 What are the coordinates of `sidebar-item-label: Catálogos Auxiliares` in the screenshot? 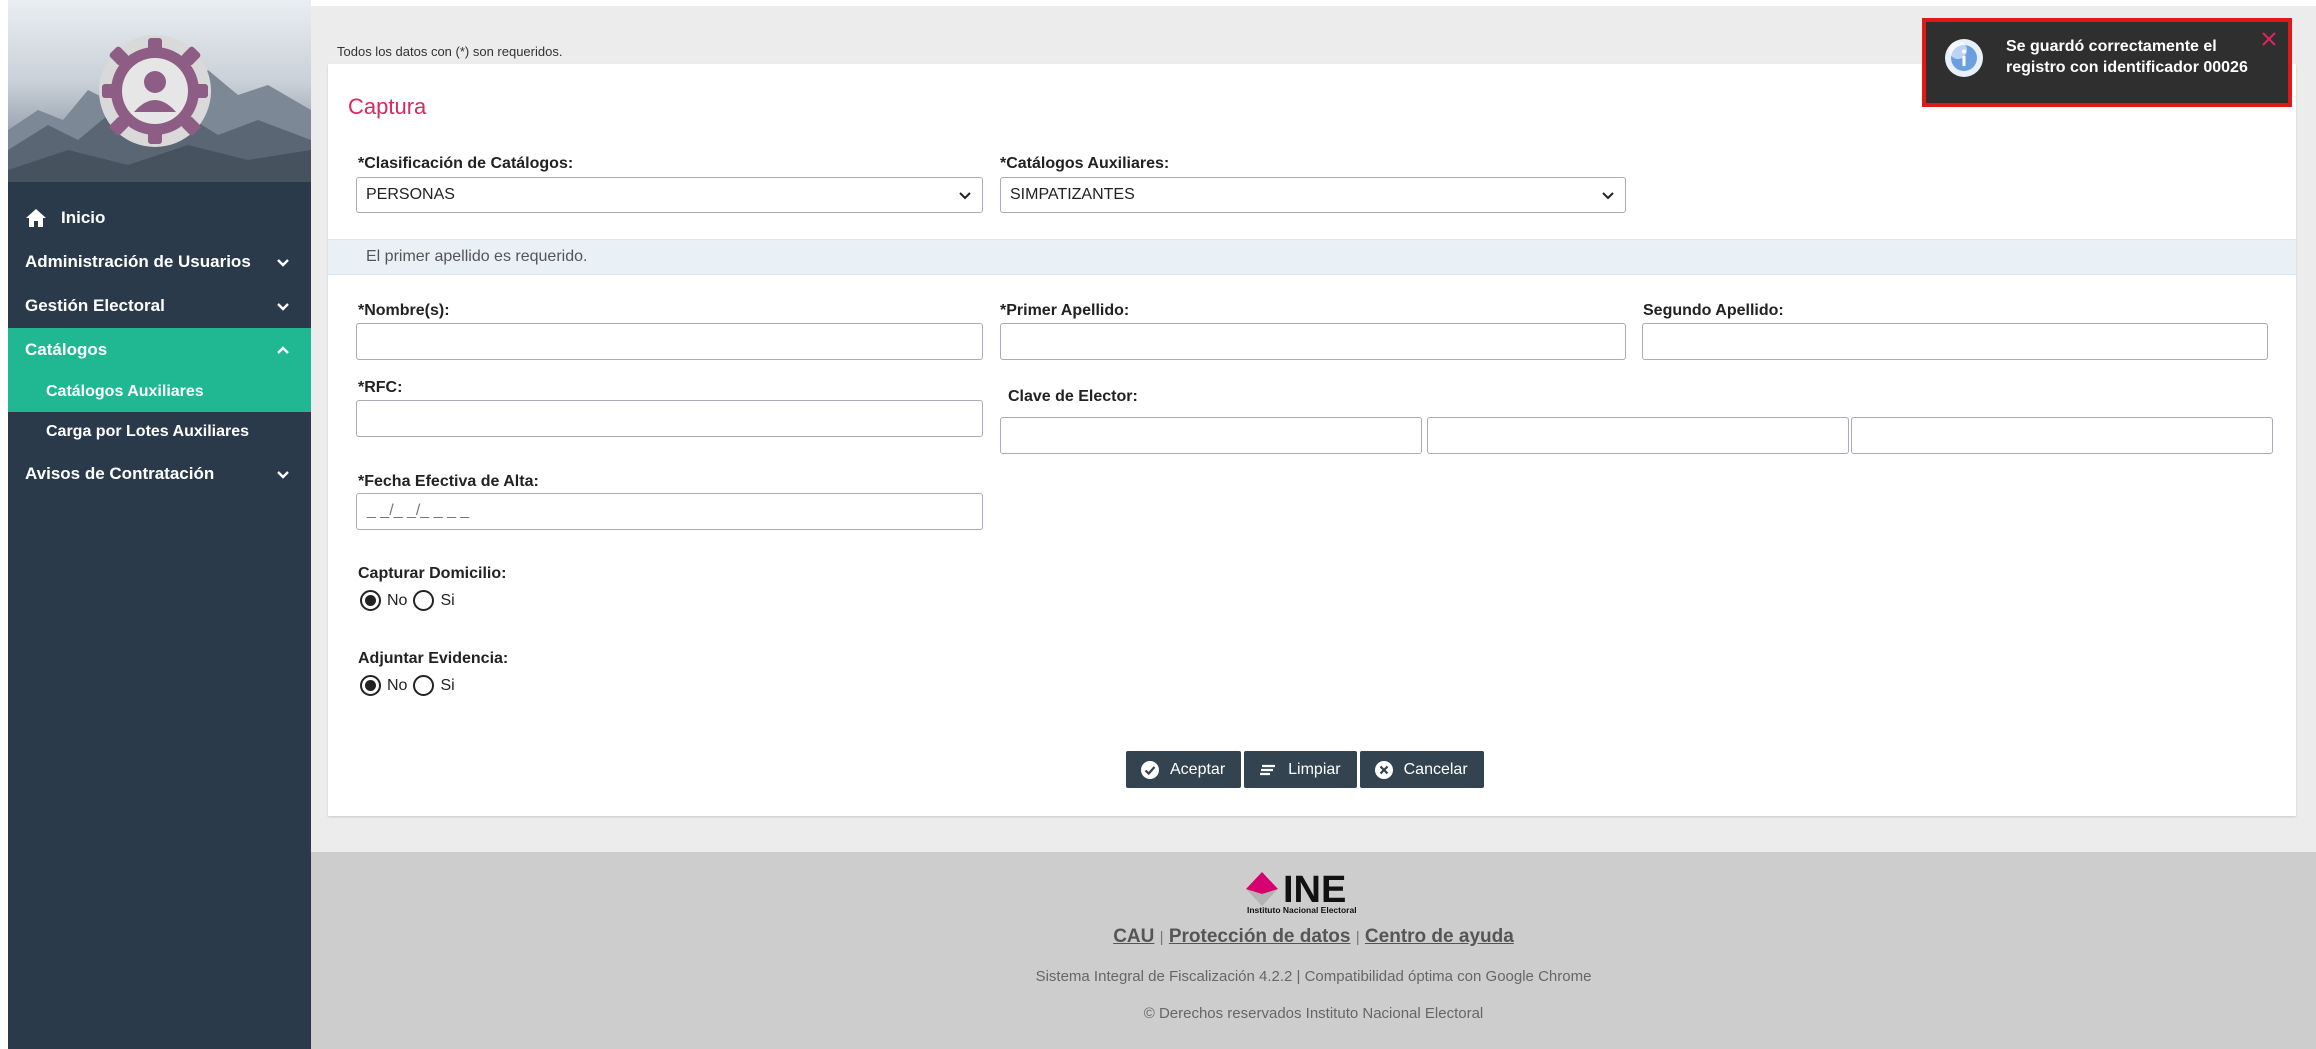 It's located at (125, 391).